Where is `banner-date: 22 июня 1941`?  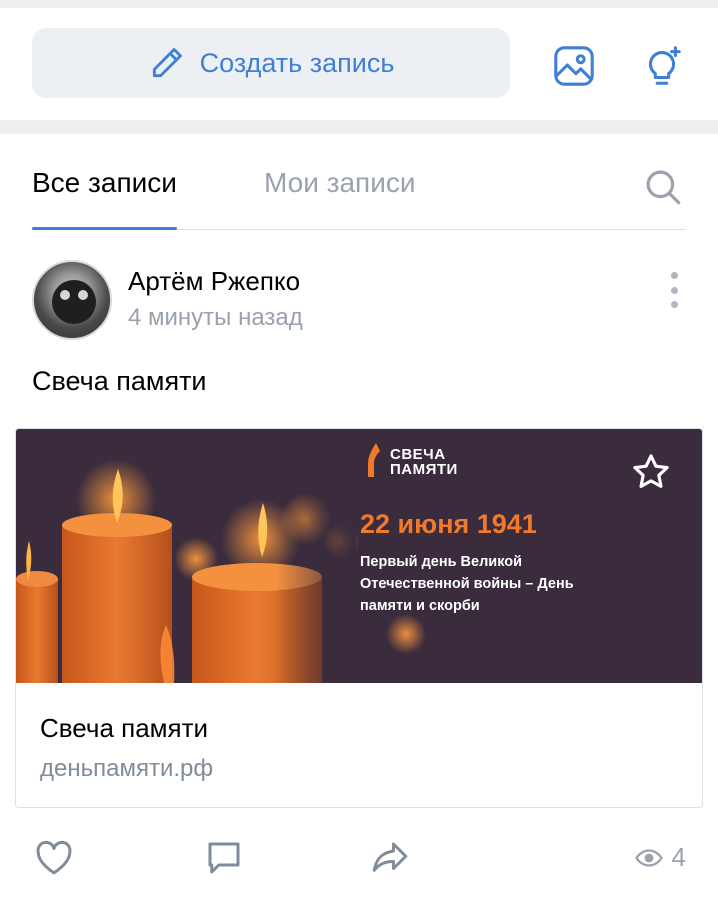
banner-date: 22 июня 1941 is located at coordinates (448, 524).